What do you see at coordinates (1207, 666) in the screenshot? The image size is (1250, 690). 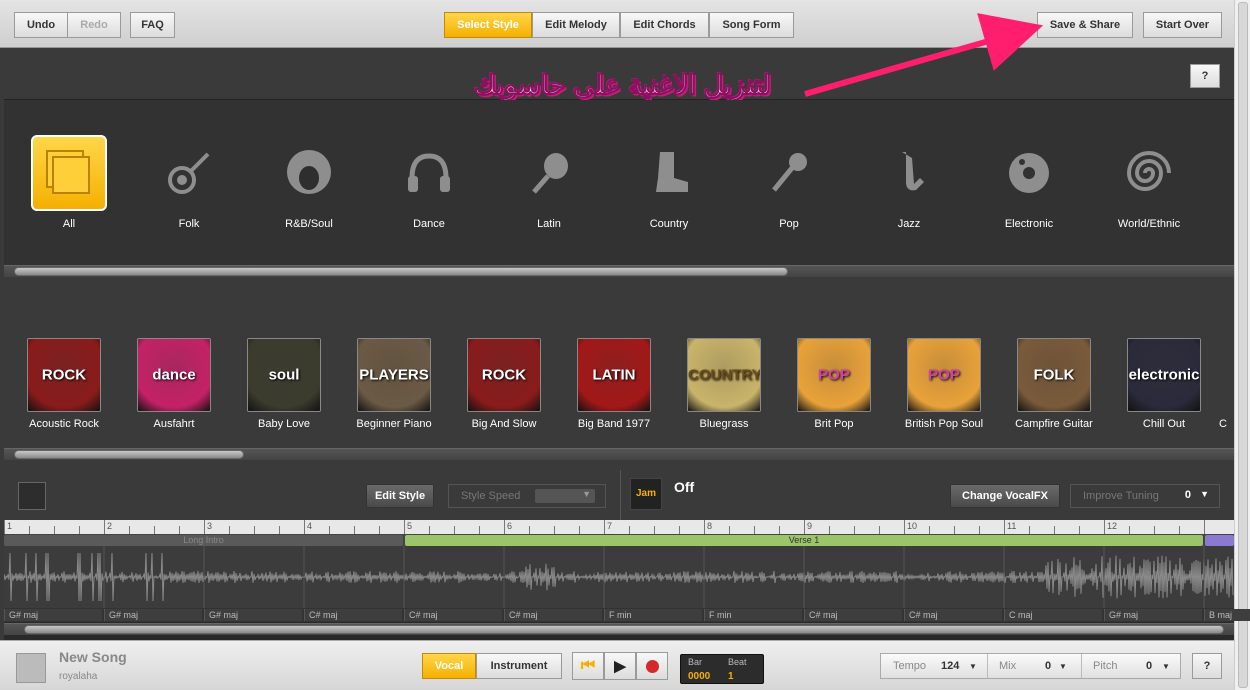 I see `help-button-bottom: ?` at bounding box center [1207, 666].